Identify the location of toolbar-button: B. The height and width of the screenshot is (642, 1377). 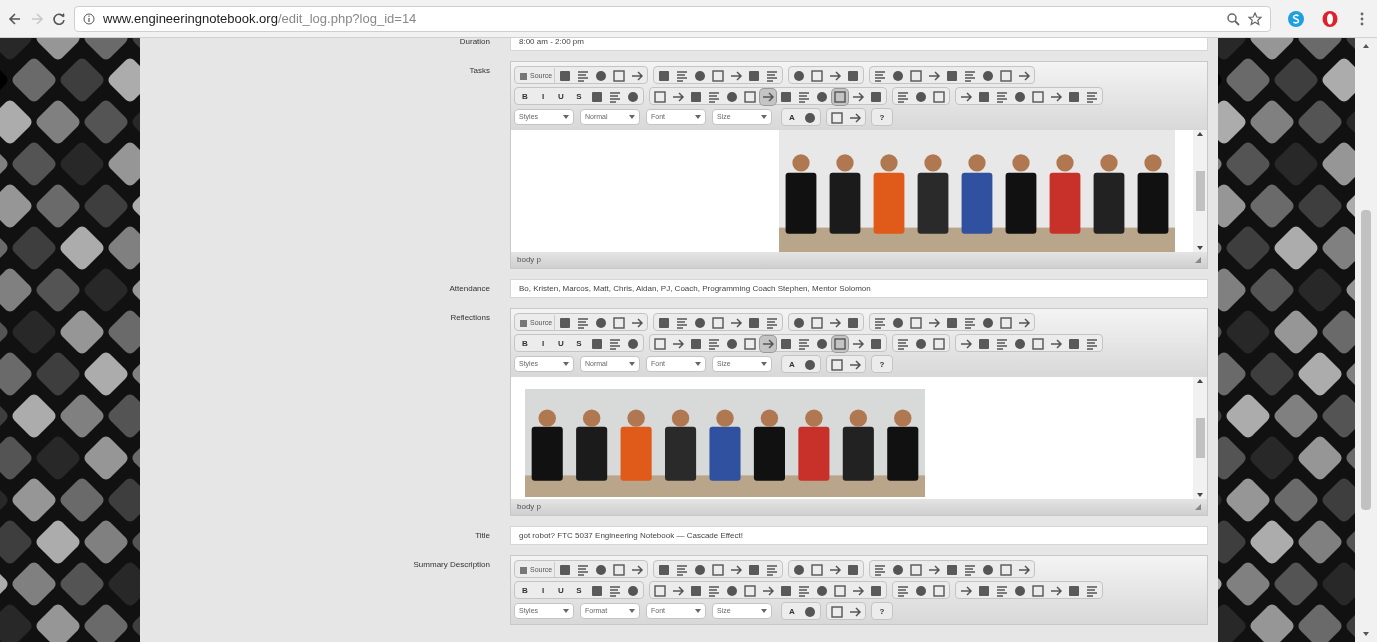
(525, 344).